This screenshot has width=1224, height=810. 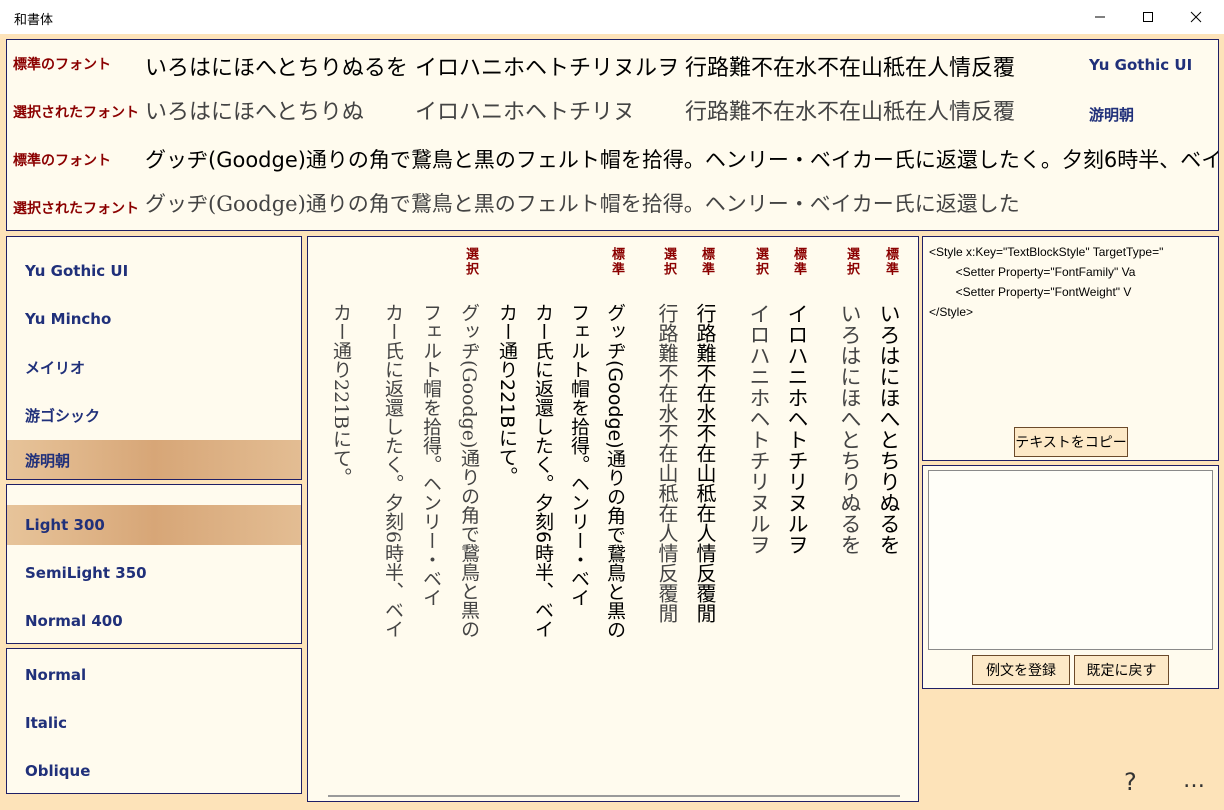 I want to click on tag-selected-1: 選択, so click(x=851, y=262).